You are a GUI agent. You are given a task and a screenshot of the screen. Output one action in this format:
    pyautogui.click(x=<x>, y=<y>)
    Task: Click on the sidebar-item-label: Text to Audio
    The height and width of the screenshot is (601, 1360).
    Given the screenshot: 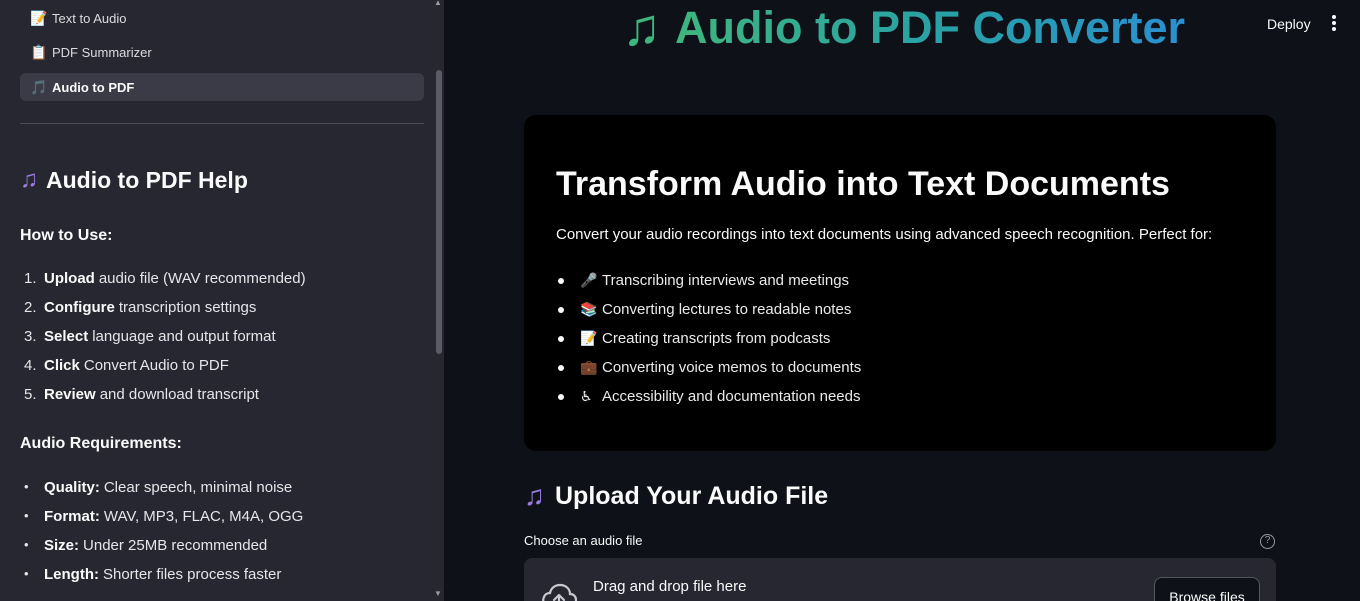 What is the action you would take?
    pyautogui.click(x=89, y=18)
    